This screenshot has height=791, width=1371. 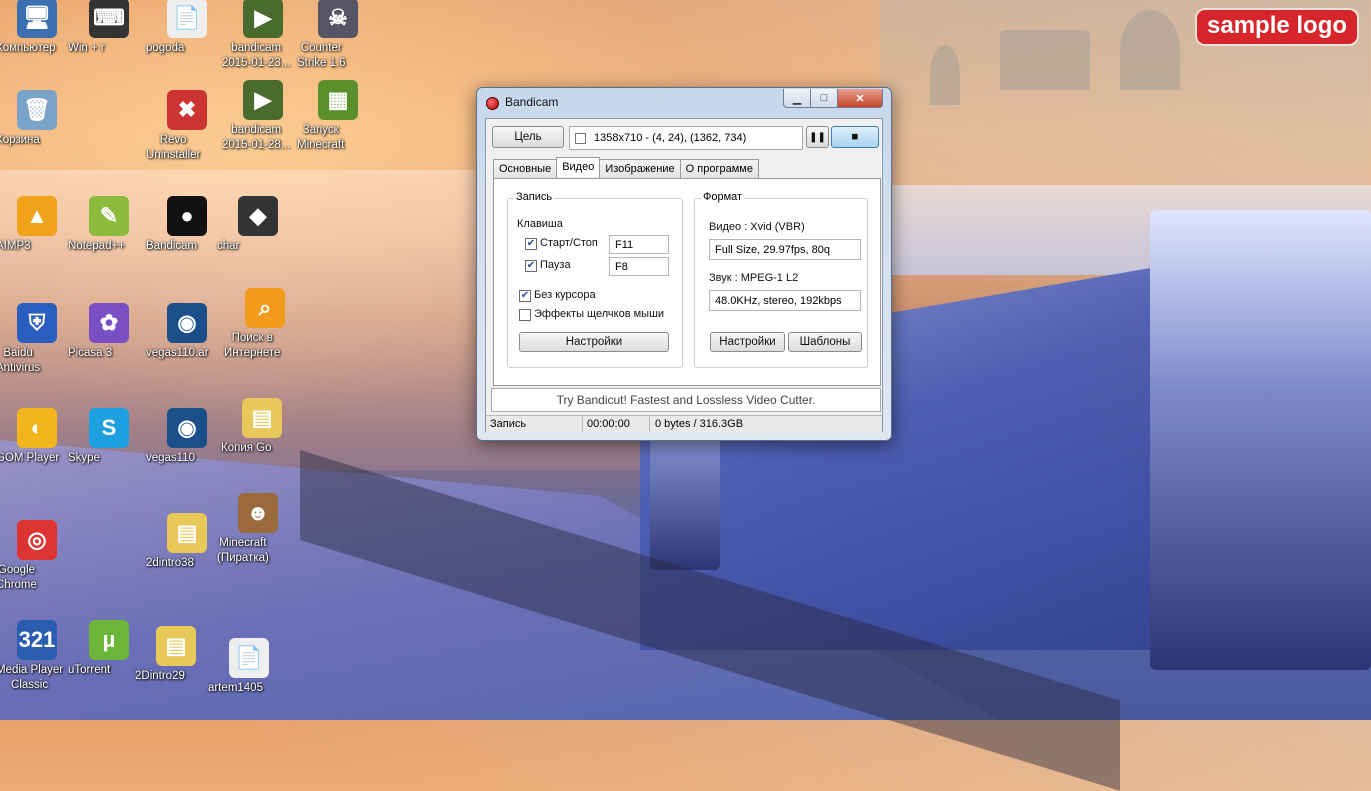 What do you see at coordinates (243, 550) in the screenshot?
I see `desktop-icon-label: Minecraft (Пиратка)` at bounding box center [243, 550].